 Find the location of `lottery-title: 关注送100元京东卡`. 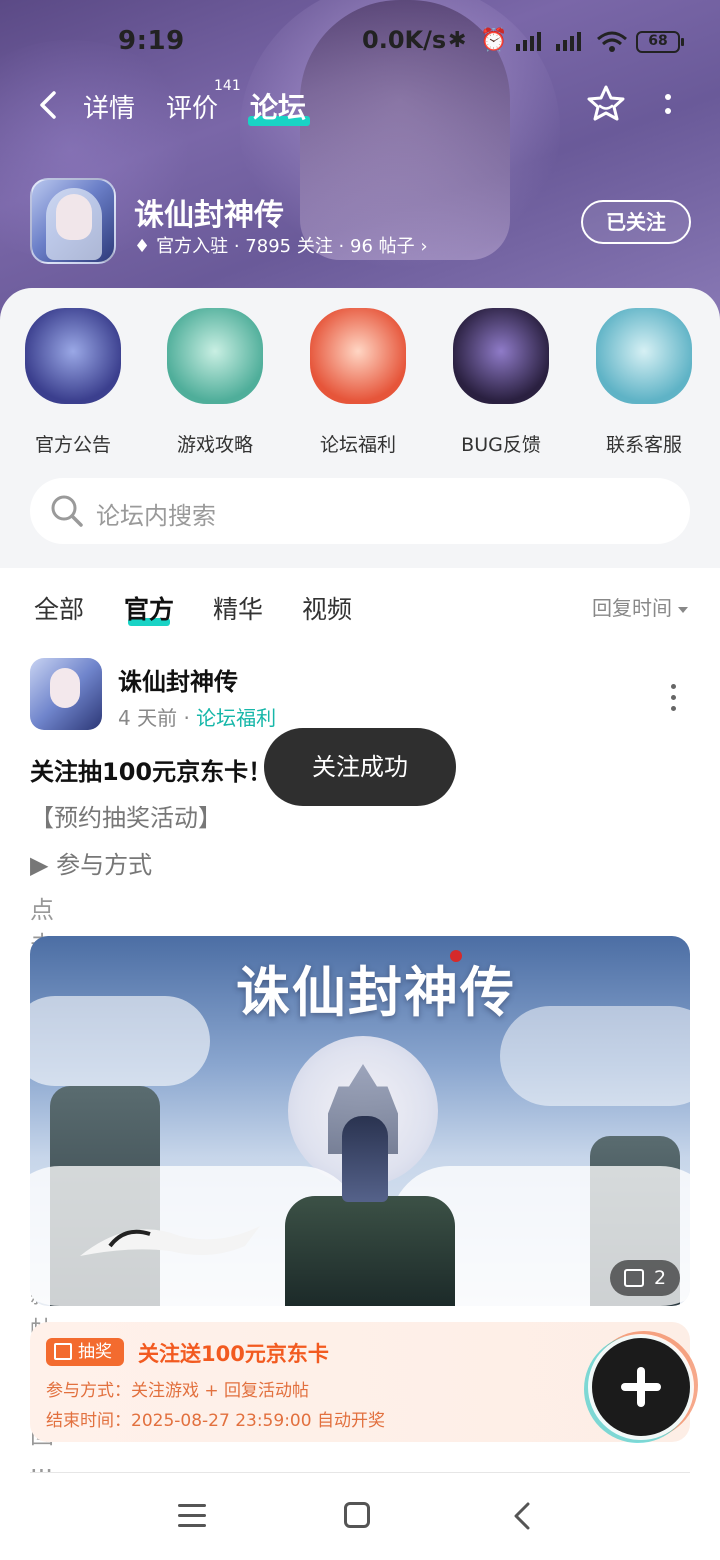

lottery-title: 关注送100元京东卡 is located at coordinates (233, 1354).